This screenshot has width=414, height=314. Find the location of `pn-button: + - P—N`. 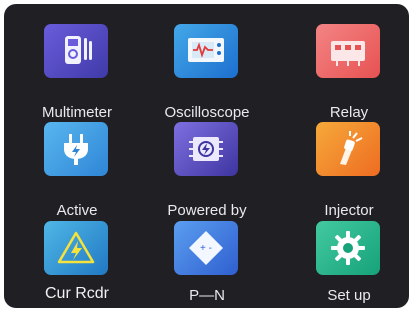

pn-button: + - P—N is located at coordinates (207, 264).